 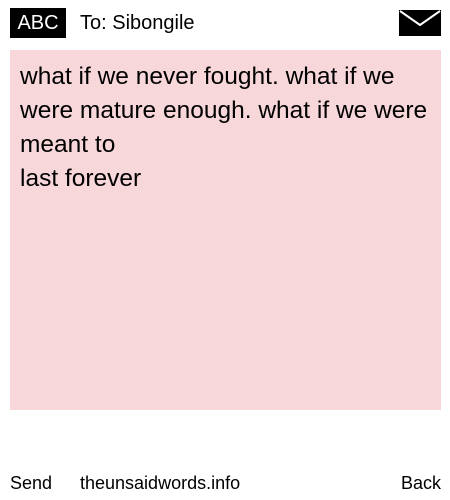 I want to click on send-button: Send, so click(x=31, y=483).